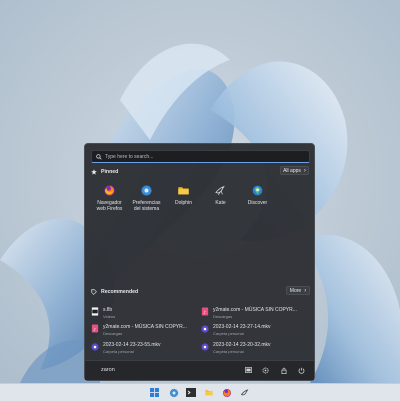 The height and width of the screenshot is (401, 400). I want to click on search-input, so click(198, 156).